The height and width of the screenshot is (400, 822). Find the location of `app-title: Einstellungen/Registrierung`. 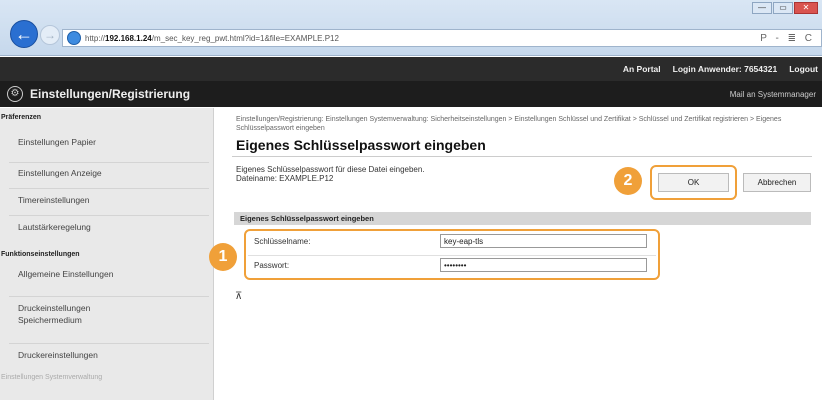

app-title: Einstellungen/Registrierung is located at coordinates (110, 94).